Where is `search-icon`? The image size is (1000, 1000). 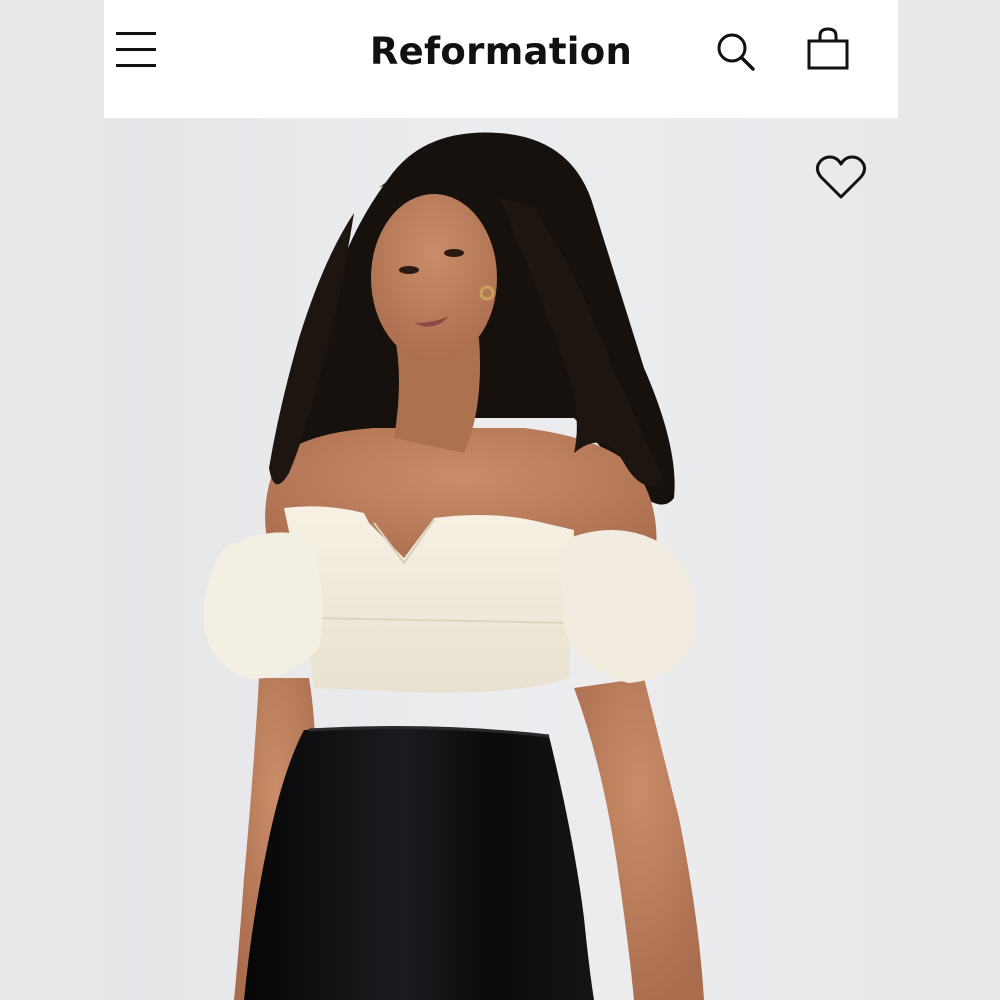
search-icon is located at coordinates (736, 52).